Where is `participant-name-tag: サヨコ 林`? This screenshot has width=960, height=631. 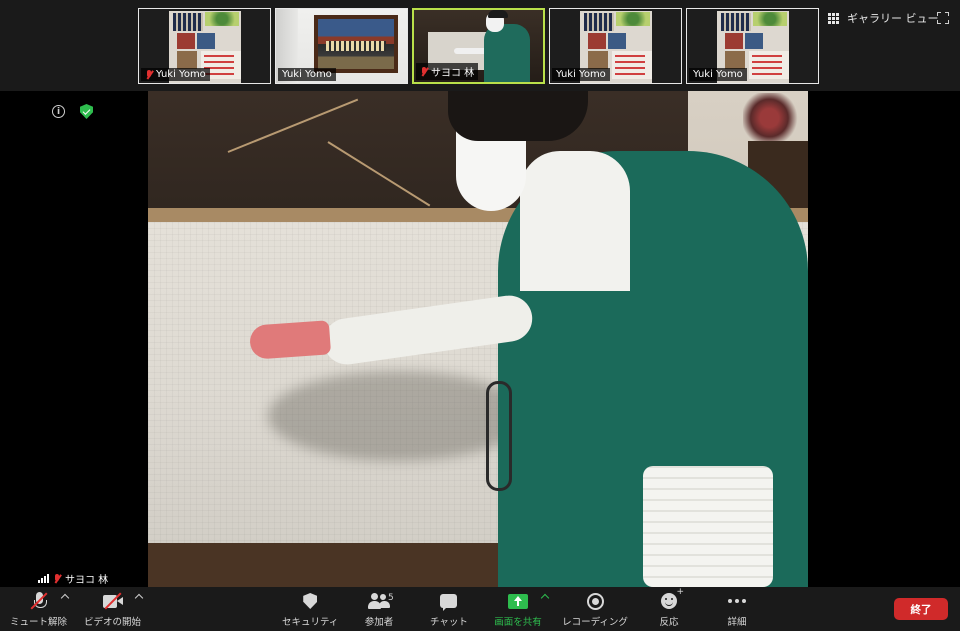
participant-name-tag: サヨコ 林 is located at coordinates (447, 71).